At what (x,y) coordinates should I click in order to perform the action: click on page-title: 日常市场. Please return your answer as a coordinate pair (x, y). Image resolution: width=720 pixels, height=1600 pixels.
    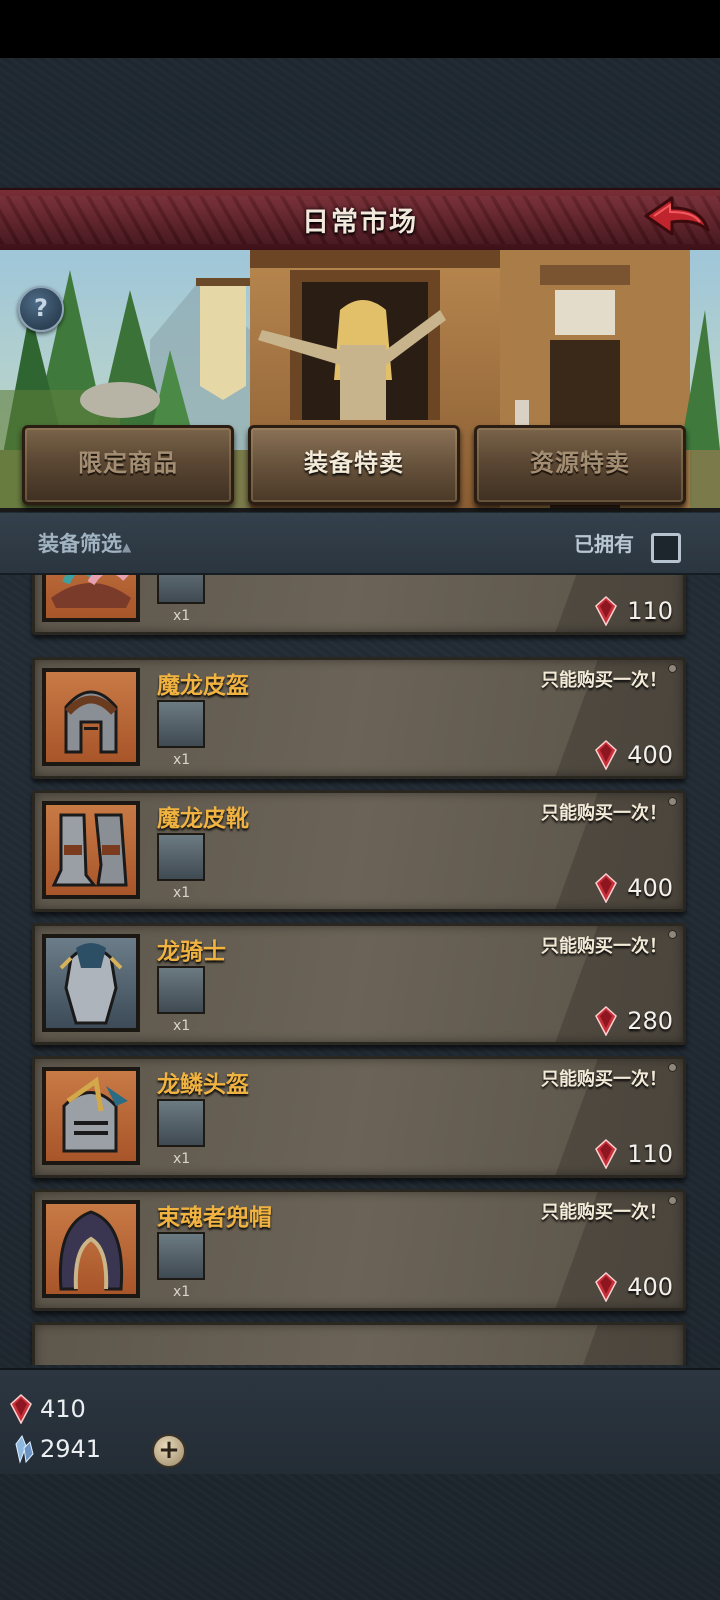
    Looking at the image, I should click on (360, 222).